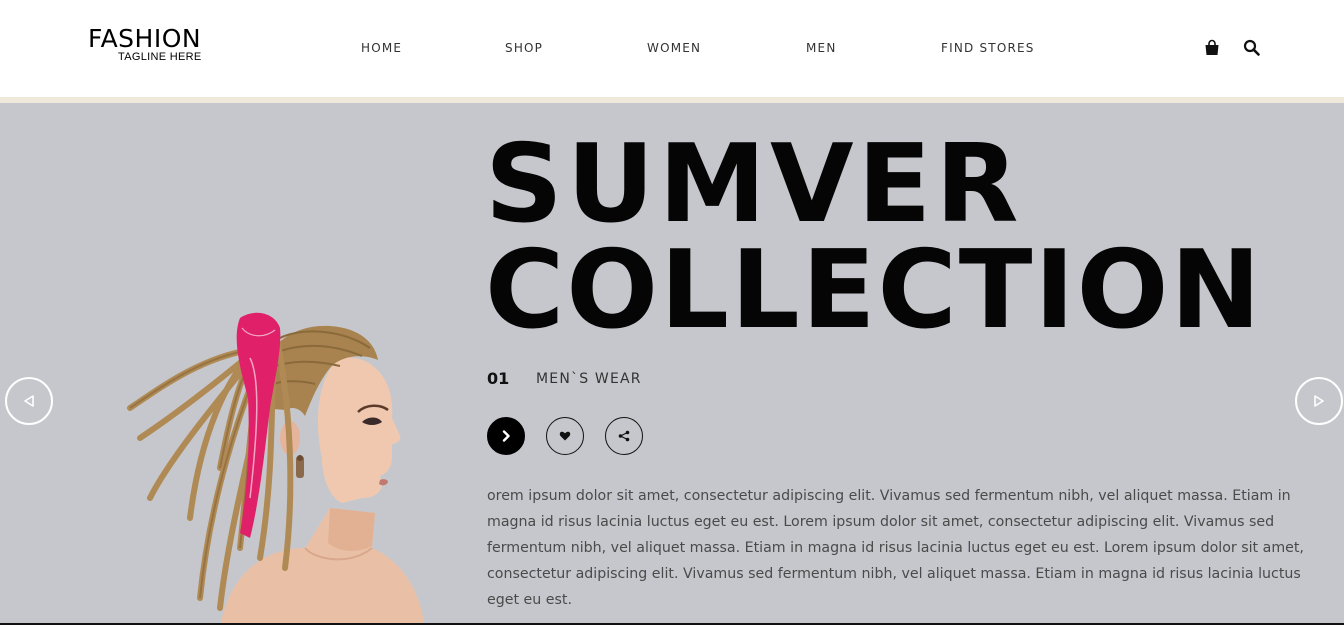 The width and height of the screenshot is (1344, 625). Describe the element at coordinates (1252, 48) in the screenshot. I see `search-icon` at that location.